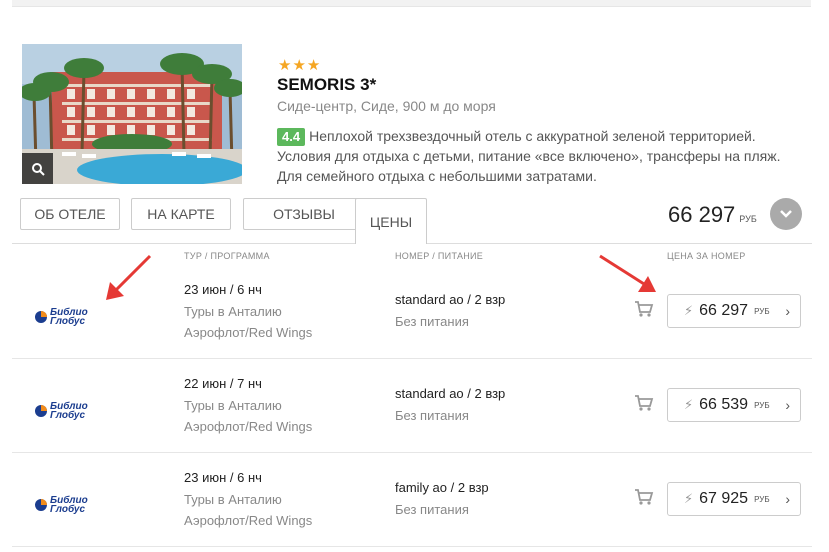 Image resolution: width=829 pixels, height=552 pixels. Describe the element at coordinates (223, 383) in the screenshot. I see `tour-dates: 22 июн / 7 нч` at that location.